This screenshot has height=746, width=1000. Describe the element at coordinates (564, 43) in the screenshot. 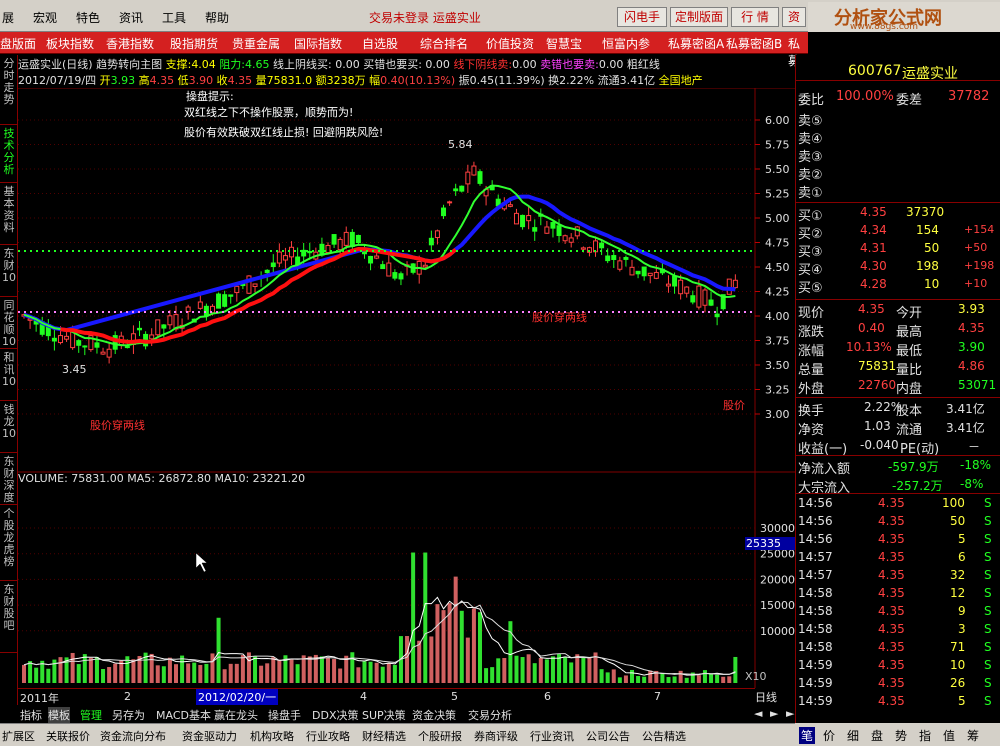

I see `nav-item-9: 智慧宝` at that location.